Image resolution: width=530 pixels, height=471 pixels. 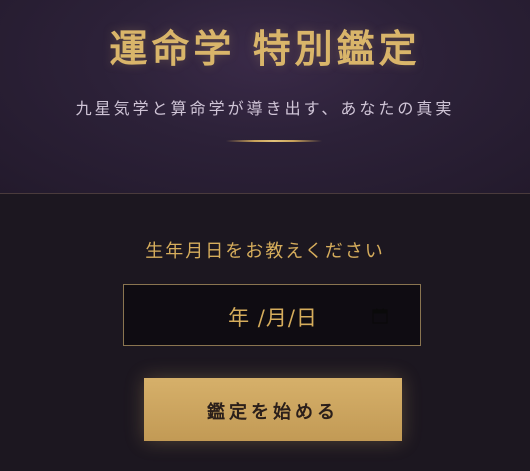 What do you see at coordinates (274, 141) in the screenshot?
I see `header-divider` at bounding box center [274, 141].